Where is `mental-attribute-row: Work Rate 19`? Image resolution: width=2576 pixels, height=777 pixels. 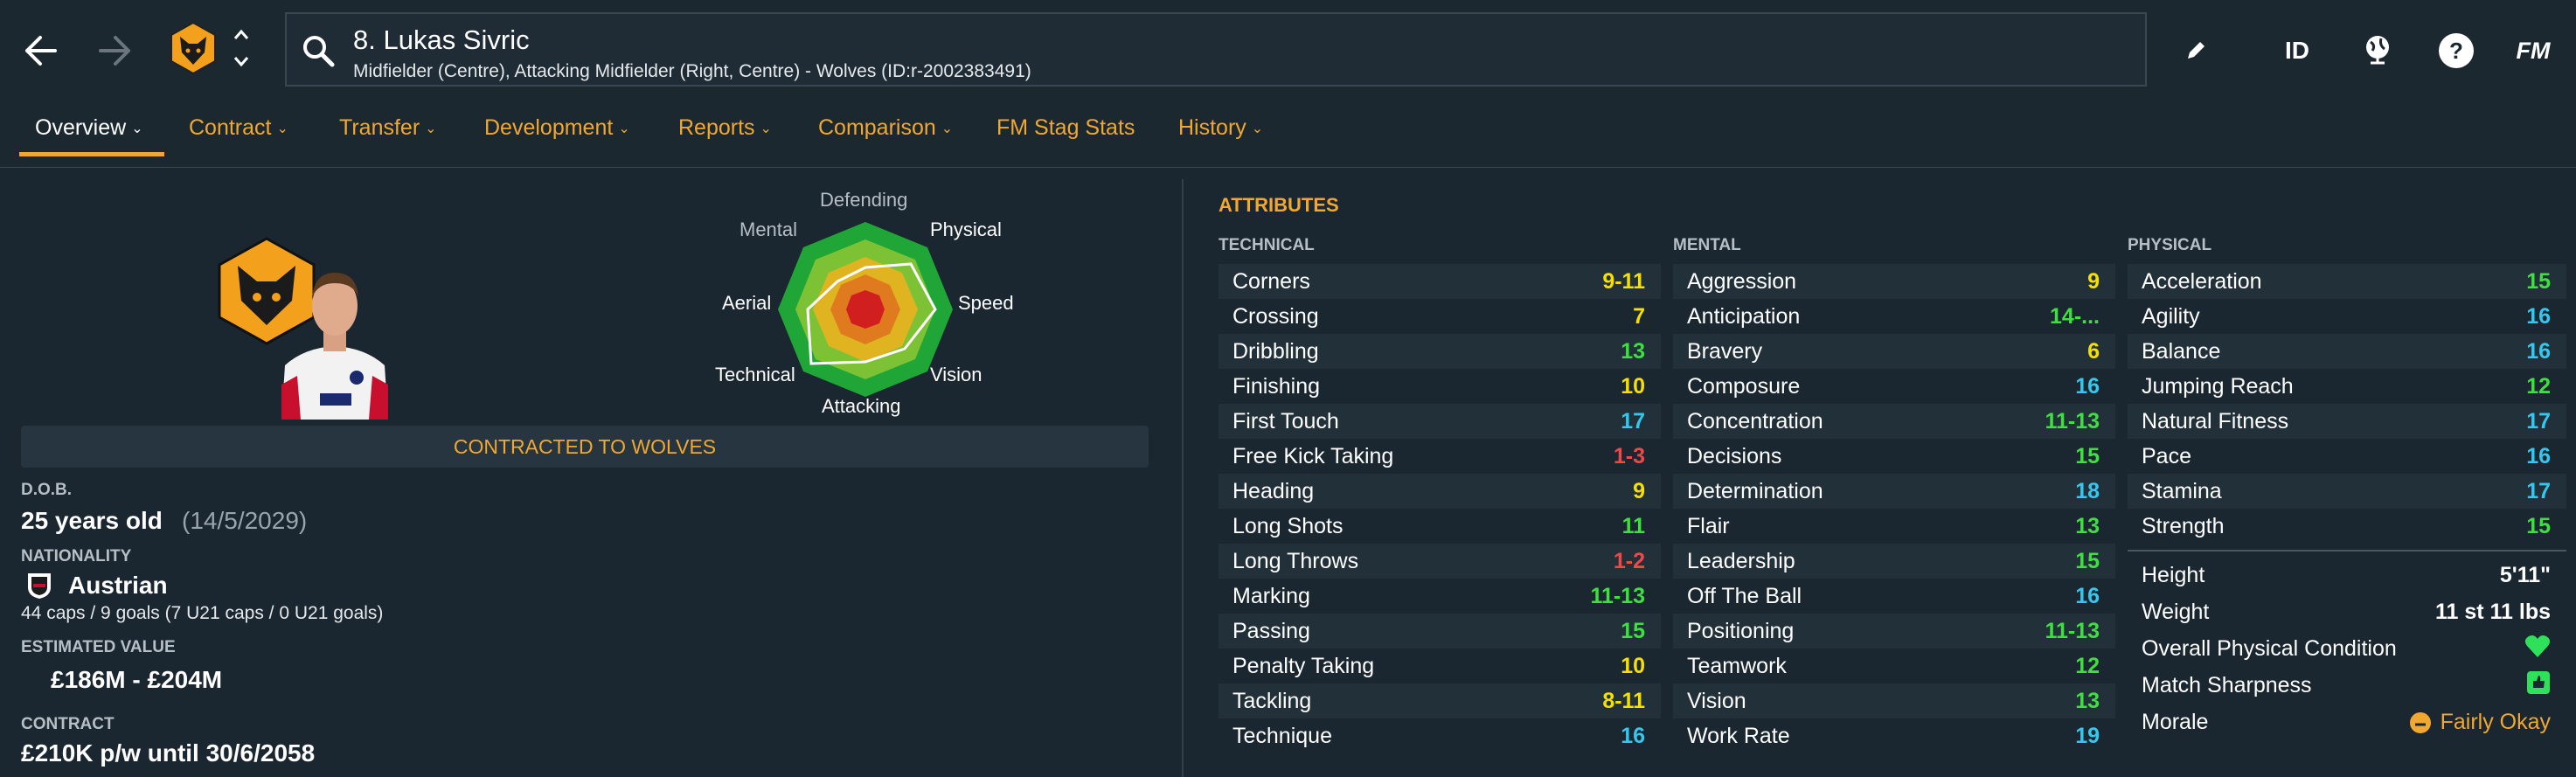 mental-attribute-row: Work Rate 19 is located at coordinates (1894, 736).